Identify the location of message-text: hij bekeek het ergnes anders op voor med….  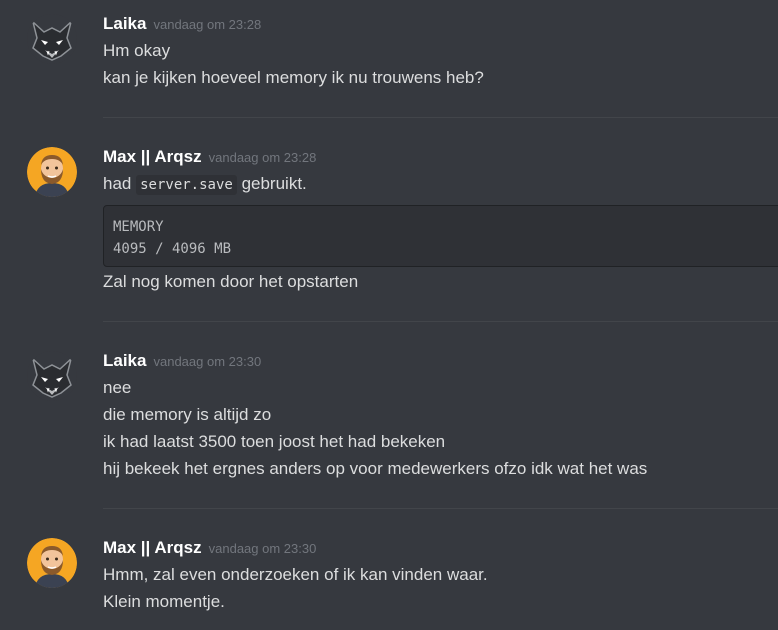
(375, 468).